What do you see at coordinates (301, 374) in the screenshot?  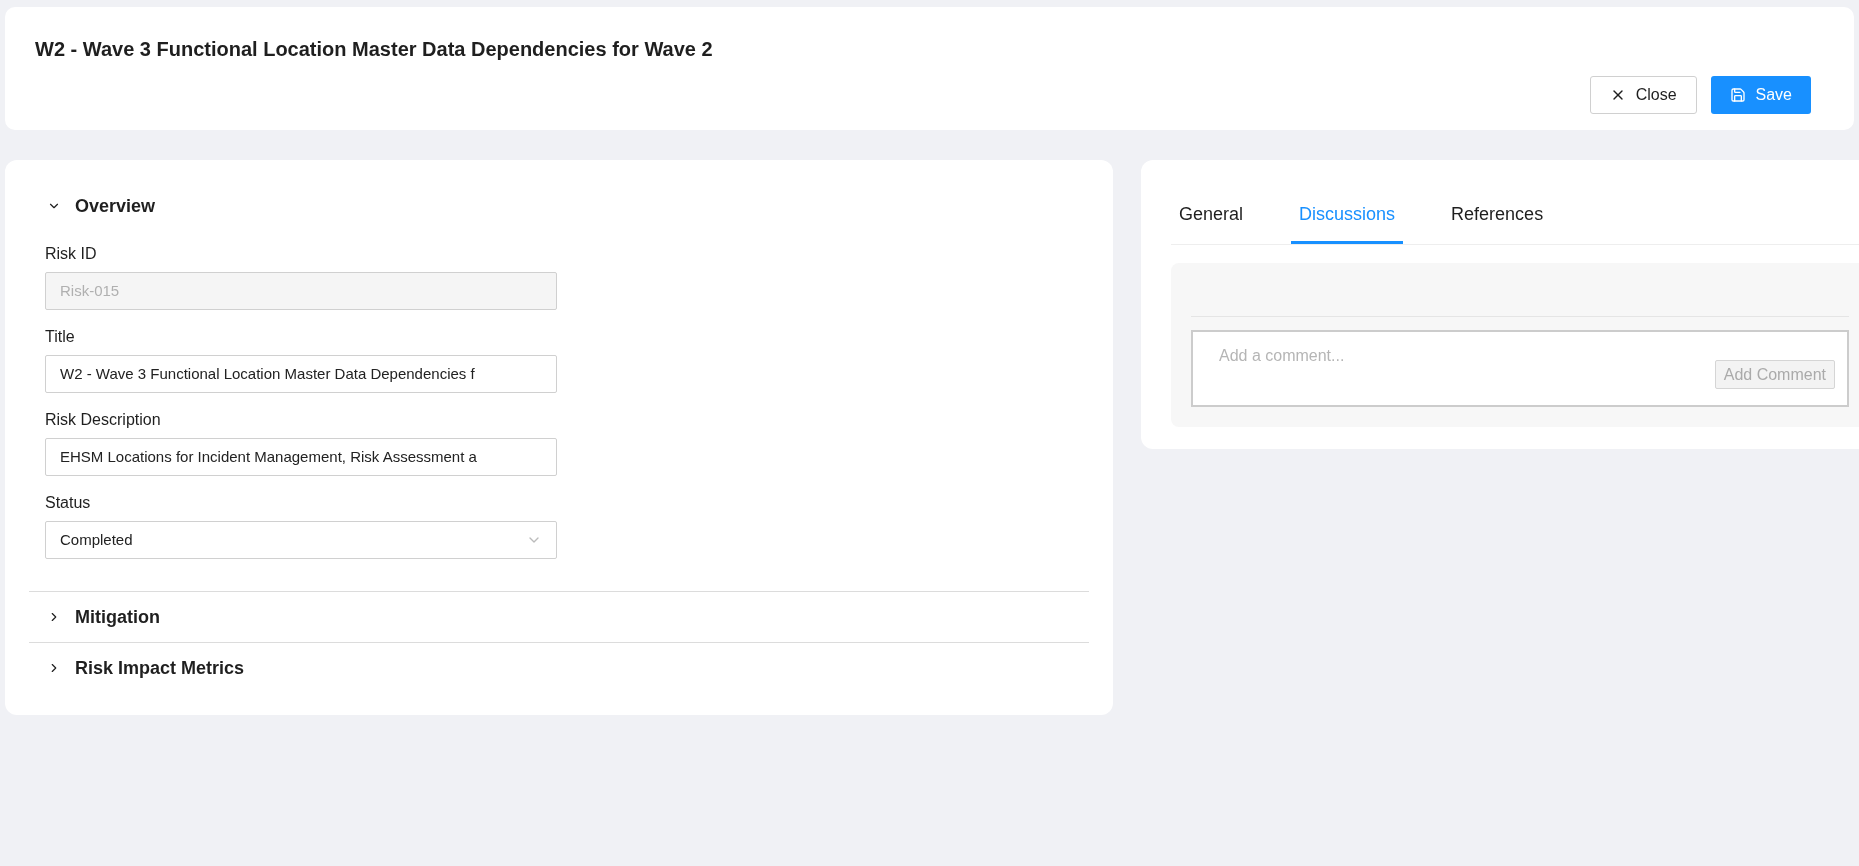 I see `input-field: W2 - Wave 3 Functional Location Master Data Dependencies f` at bounding box center [301, 374].